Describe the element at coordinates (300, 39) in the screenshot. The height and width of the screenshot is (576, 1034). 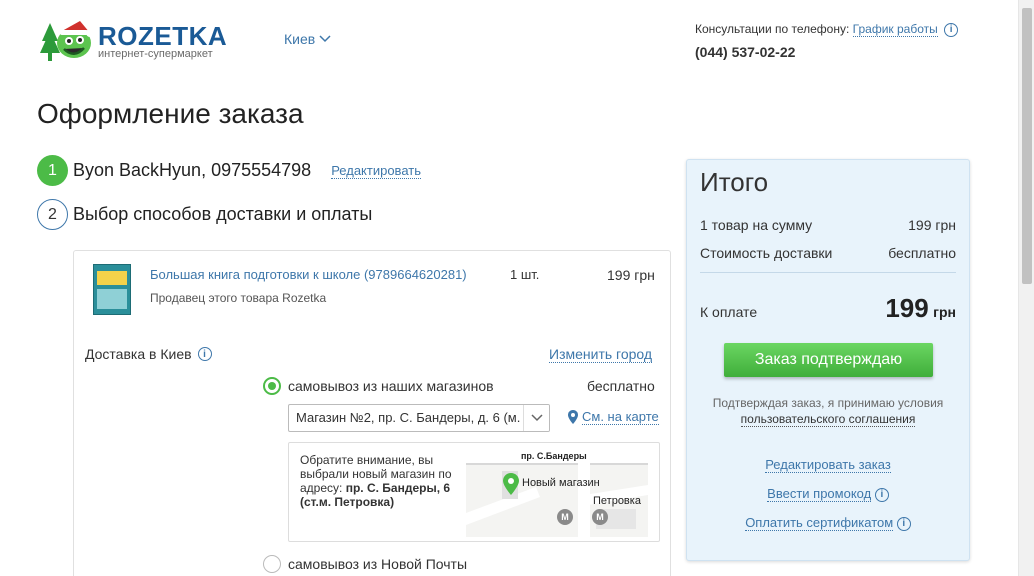
I see `city-label: Киев` at that location.